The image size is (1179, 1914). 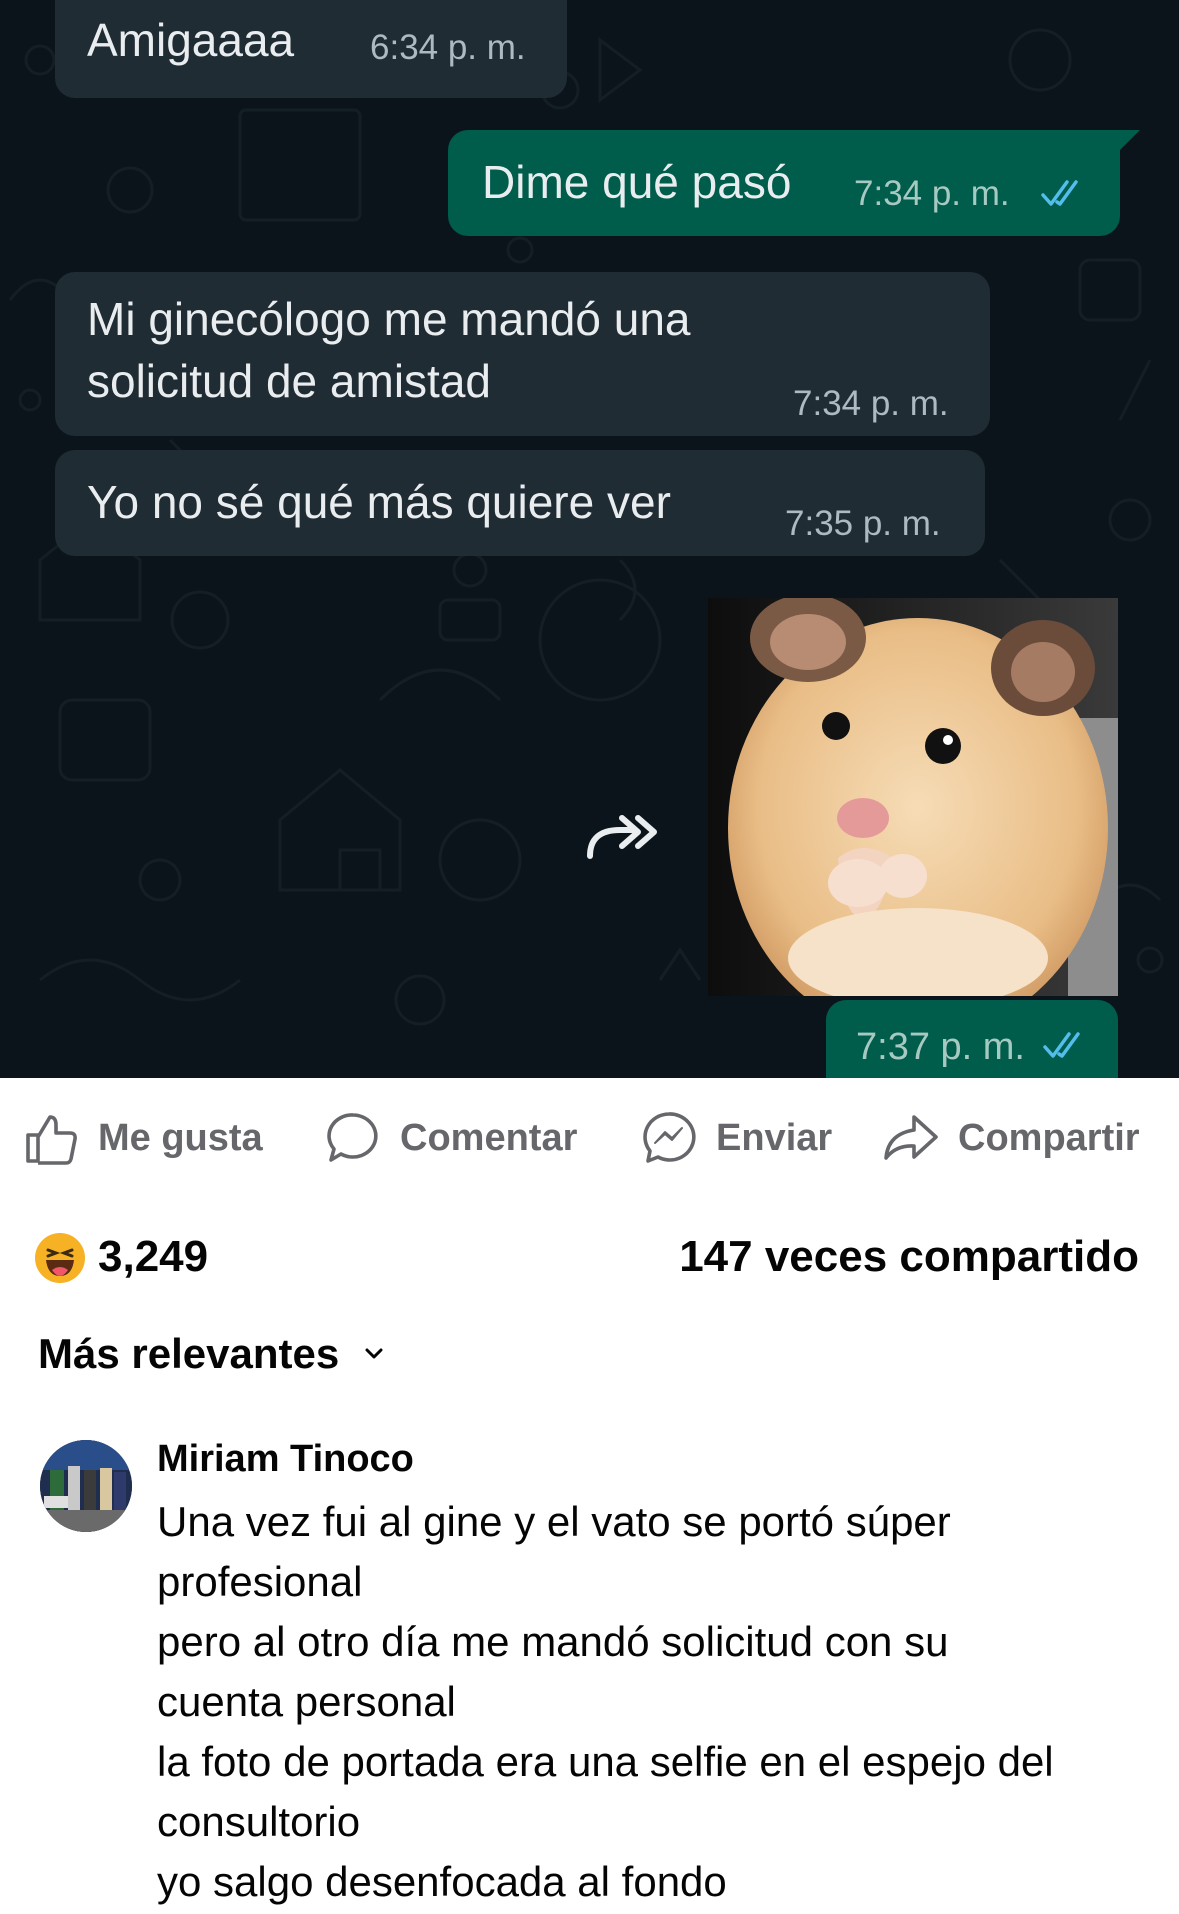 What do you see at coordinates (180, 1137) in the screenshot?
I see `like-label: Me gusta` at bounding box center [180, 1137].